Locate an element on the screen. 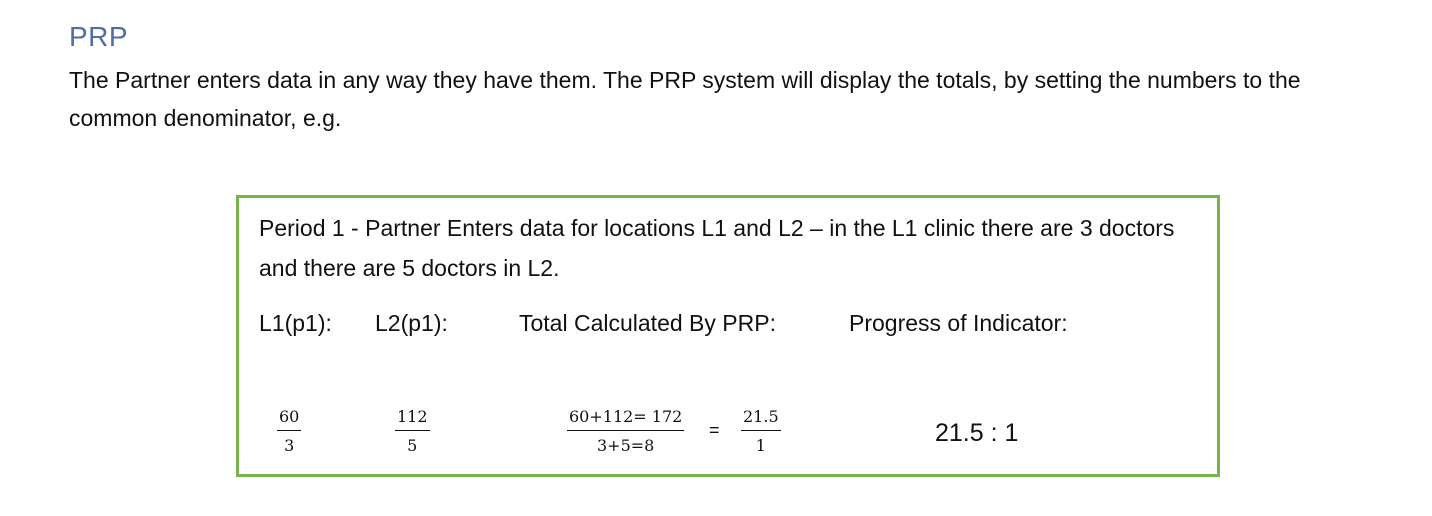 The image size is (1432, 516). total-denominator: 3+5=8 is located at coordinates (625, 445).